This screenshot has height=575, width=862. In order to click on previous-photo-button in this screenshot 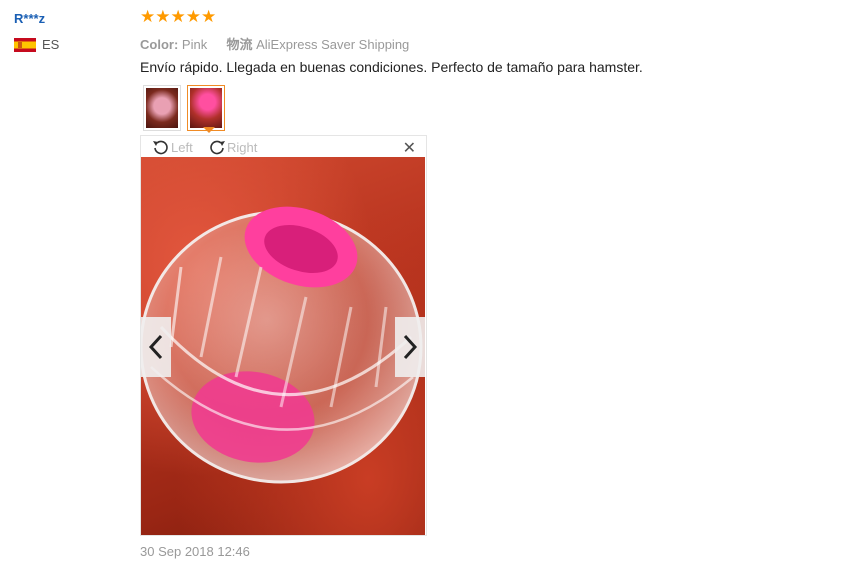, I will do `click(156, 347)`.